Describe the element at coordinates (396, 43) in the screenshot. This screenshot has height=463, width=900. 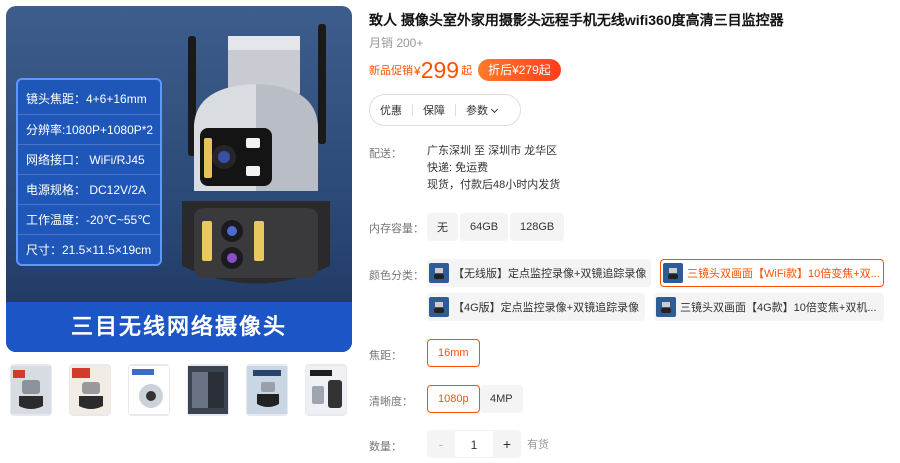
I see `monthly-sales: 月销 200+` at that location.